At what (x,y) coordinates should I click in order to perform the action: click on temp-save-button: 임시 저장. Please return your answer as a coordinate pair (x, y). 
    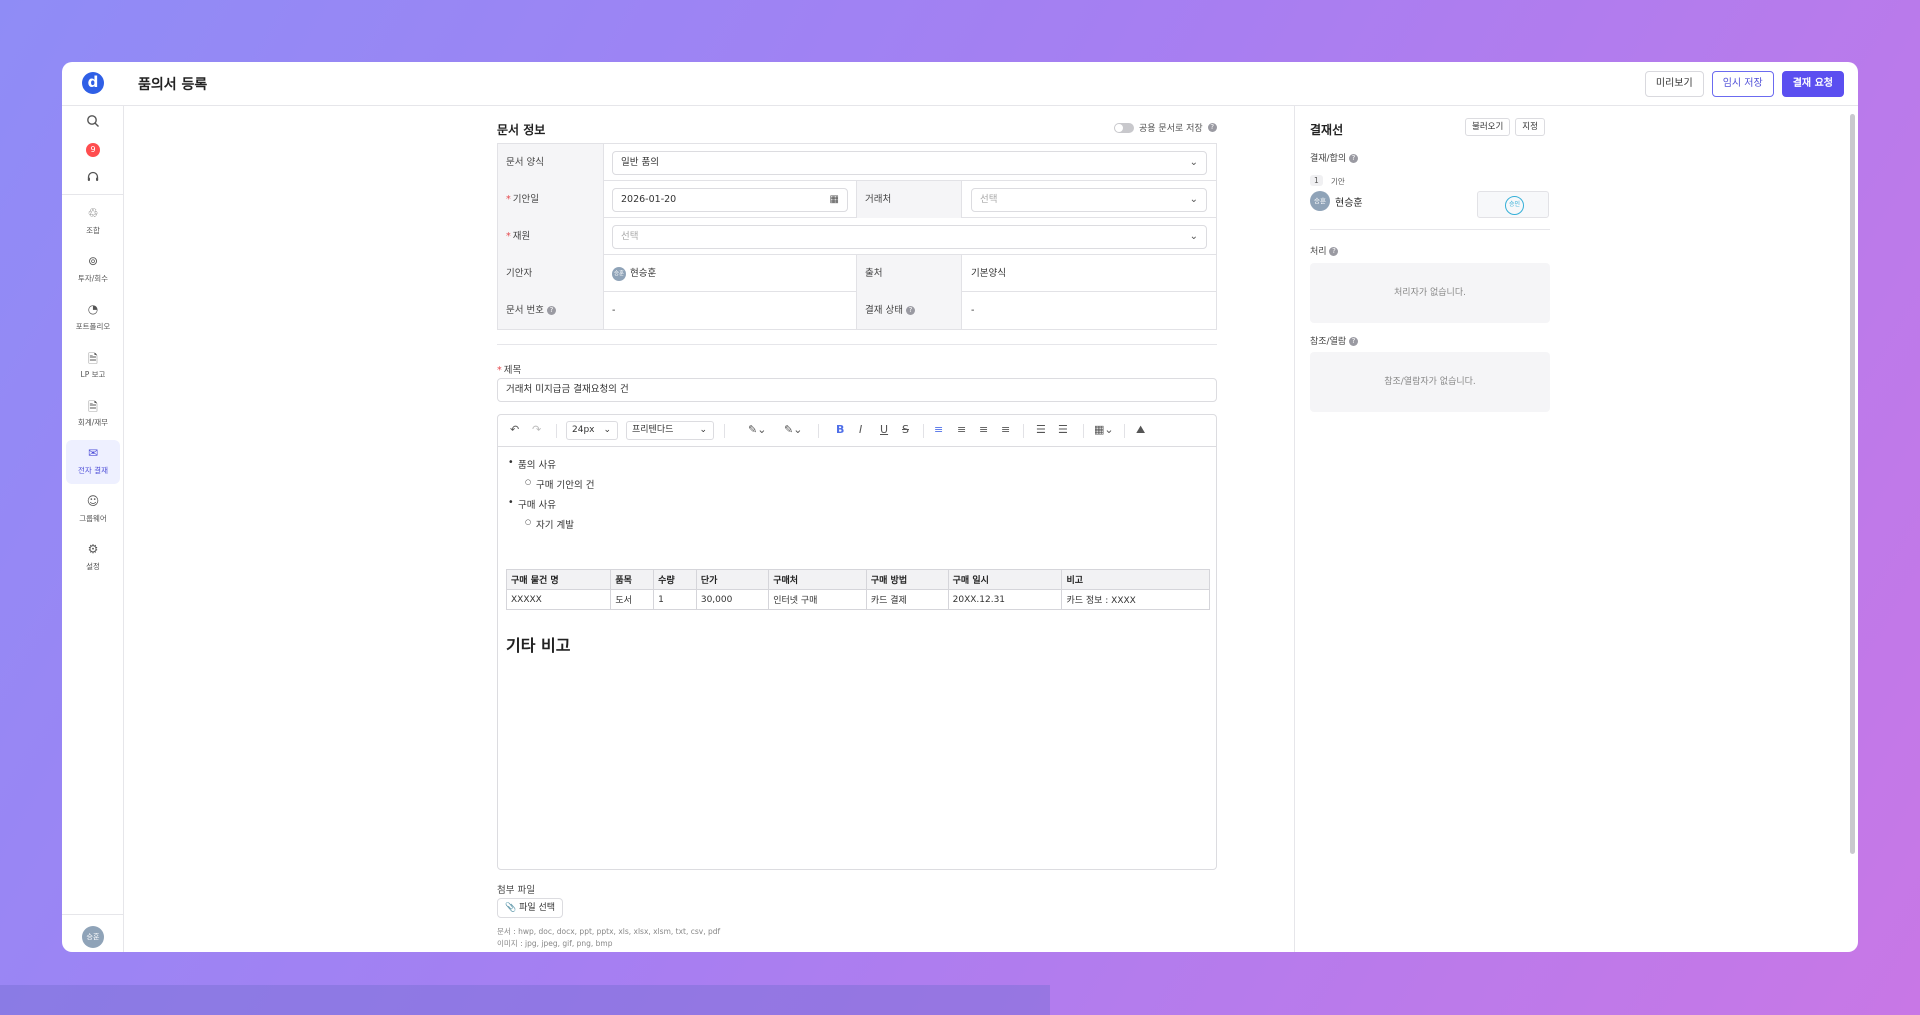
    Looking at the image, I should click on (1742, 84).